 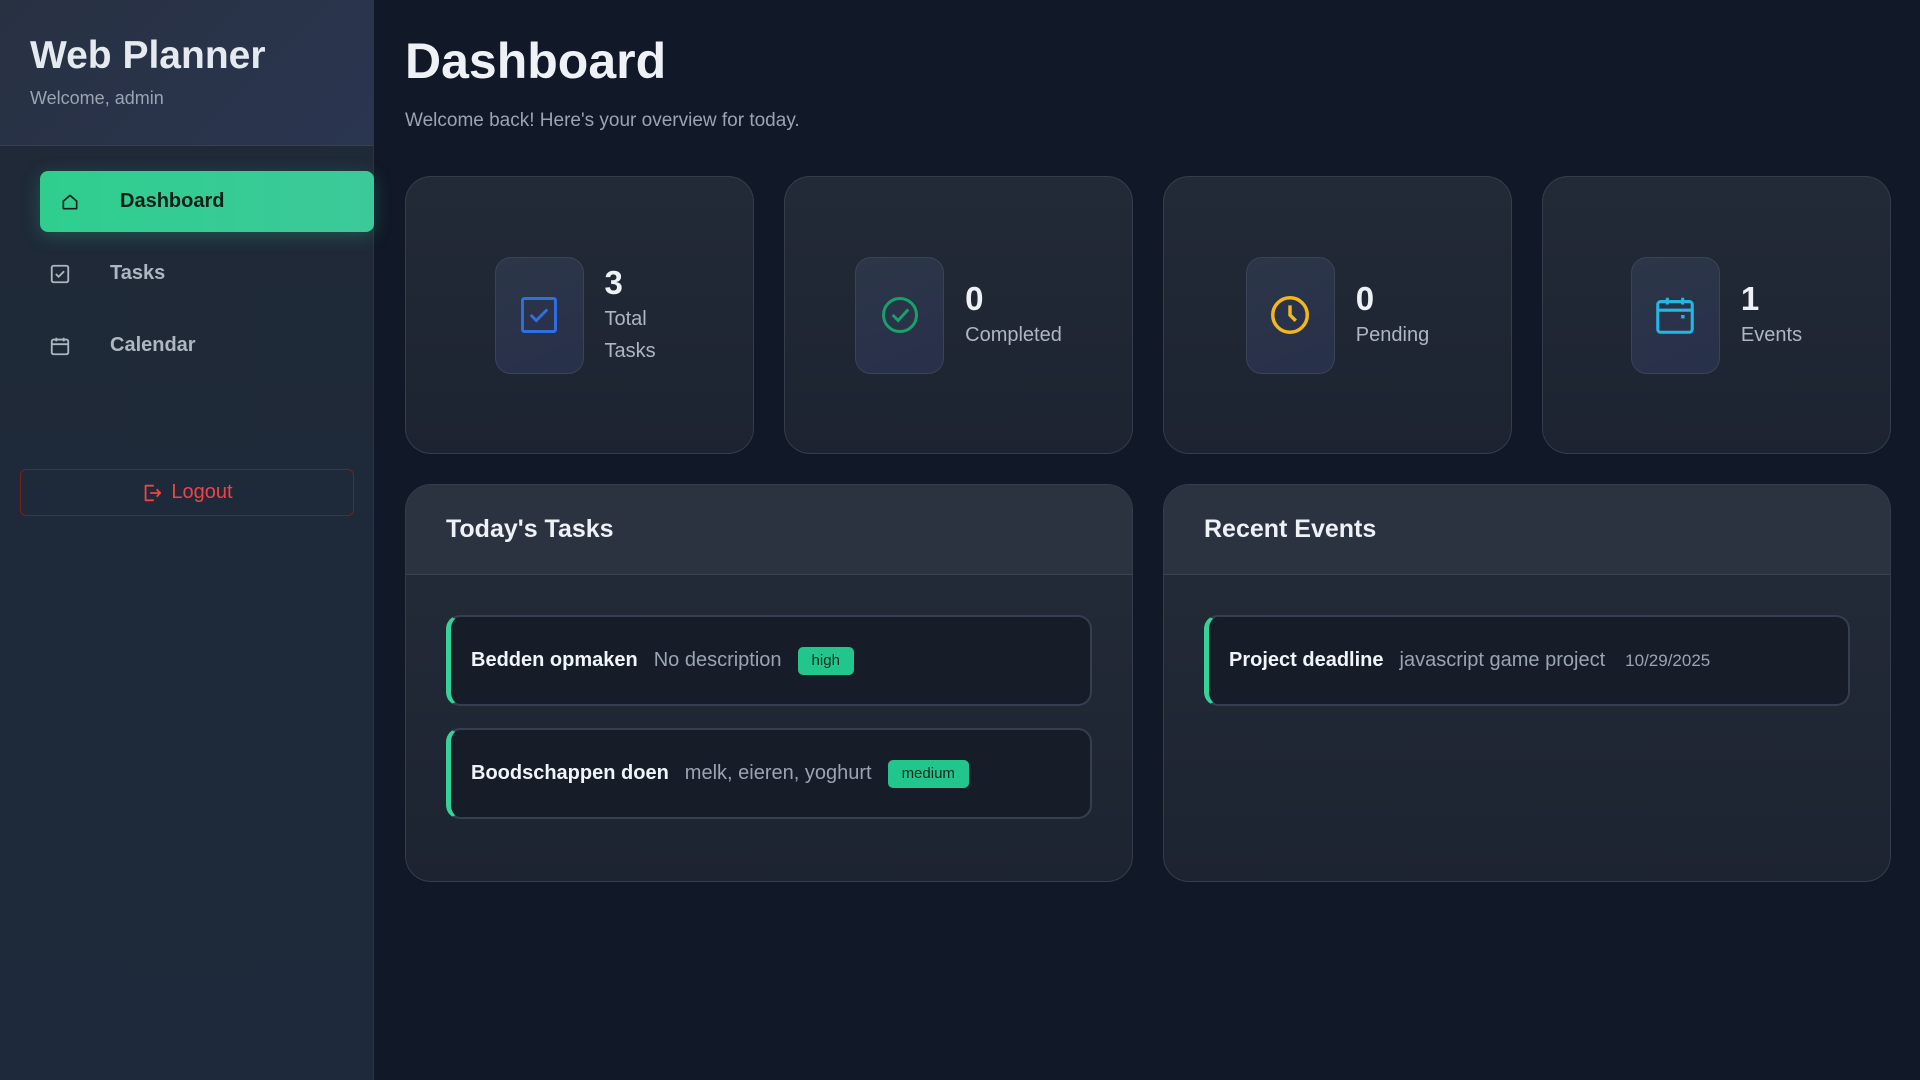 I want to click on task-title: Bedden opmaken, so click(x=554, y=660).